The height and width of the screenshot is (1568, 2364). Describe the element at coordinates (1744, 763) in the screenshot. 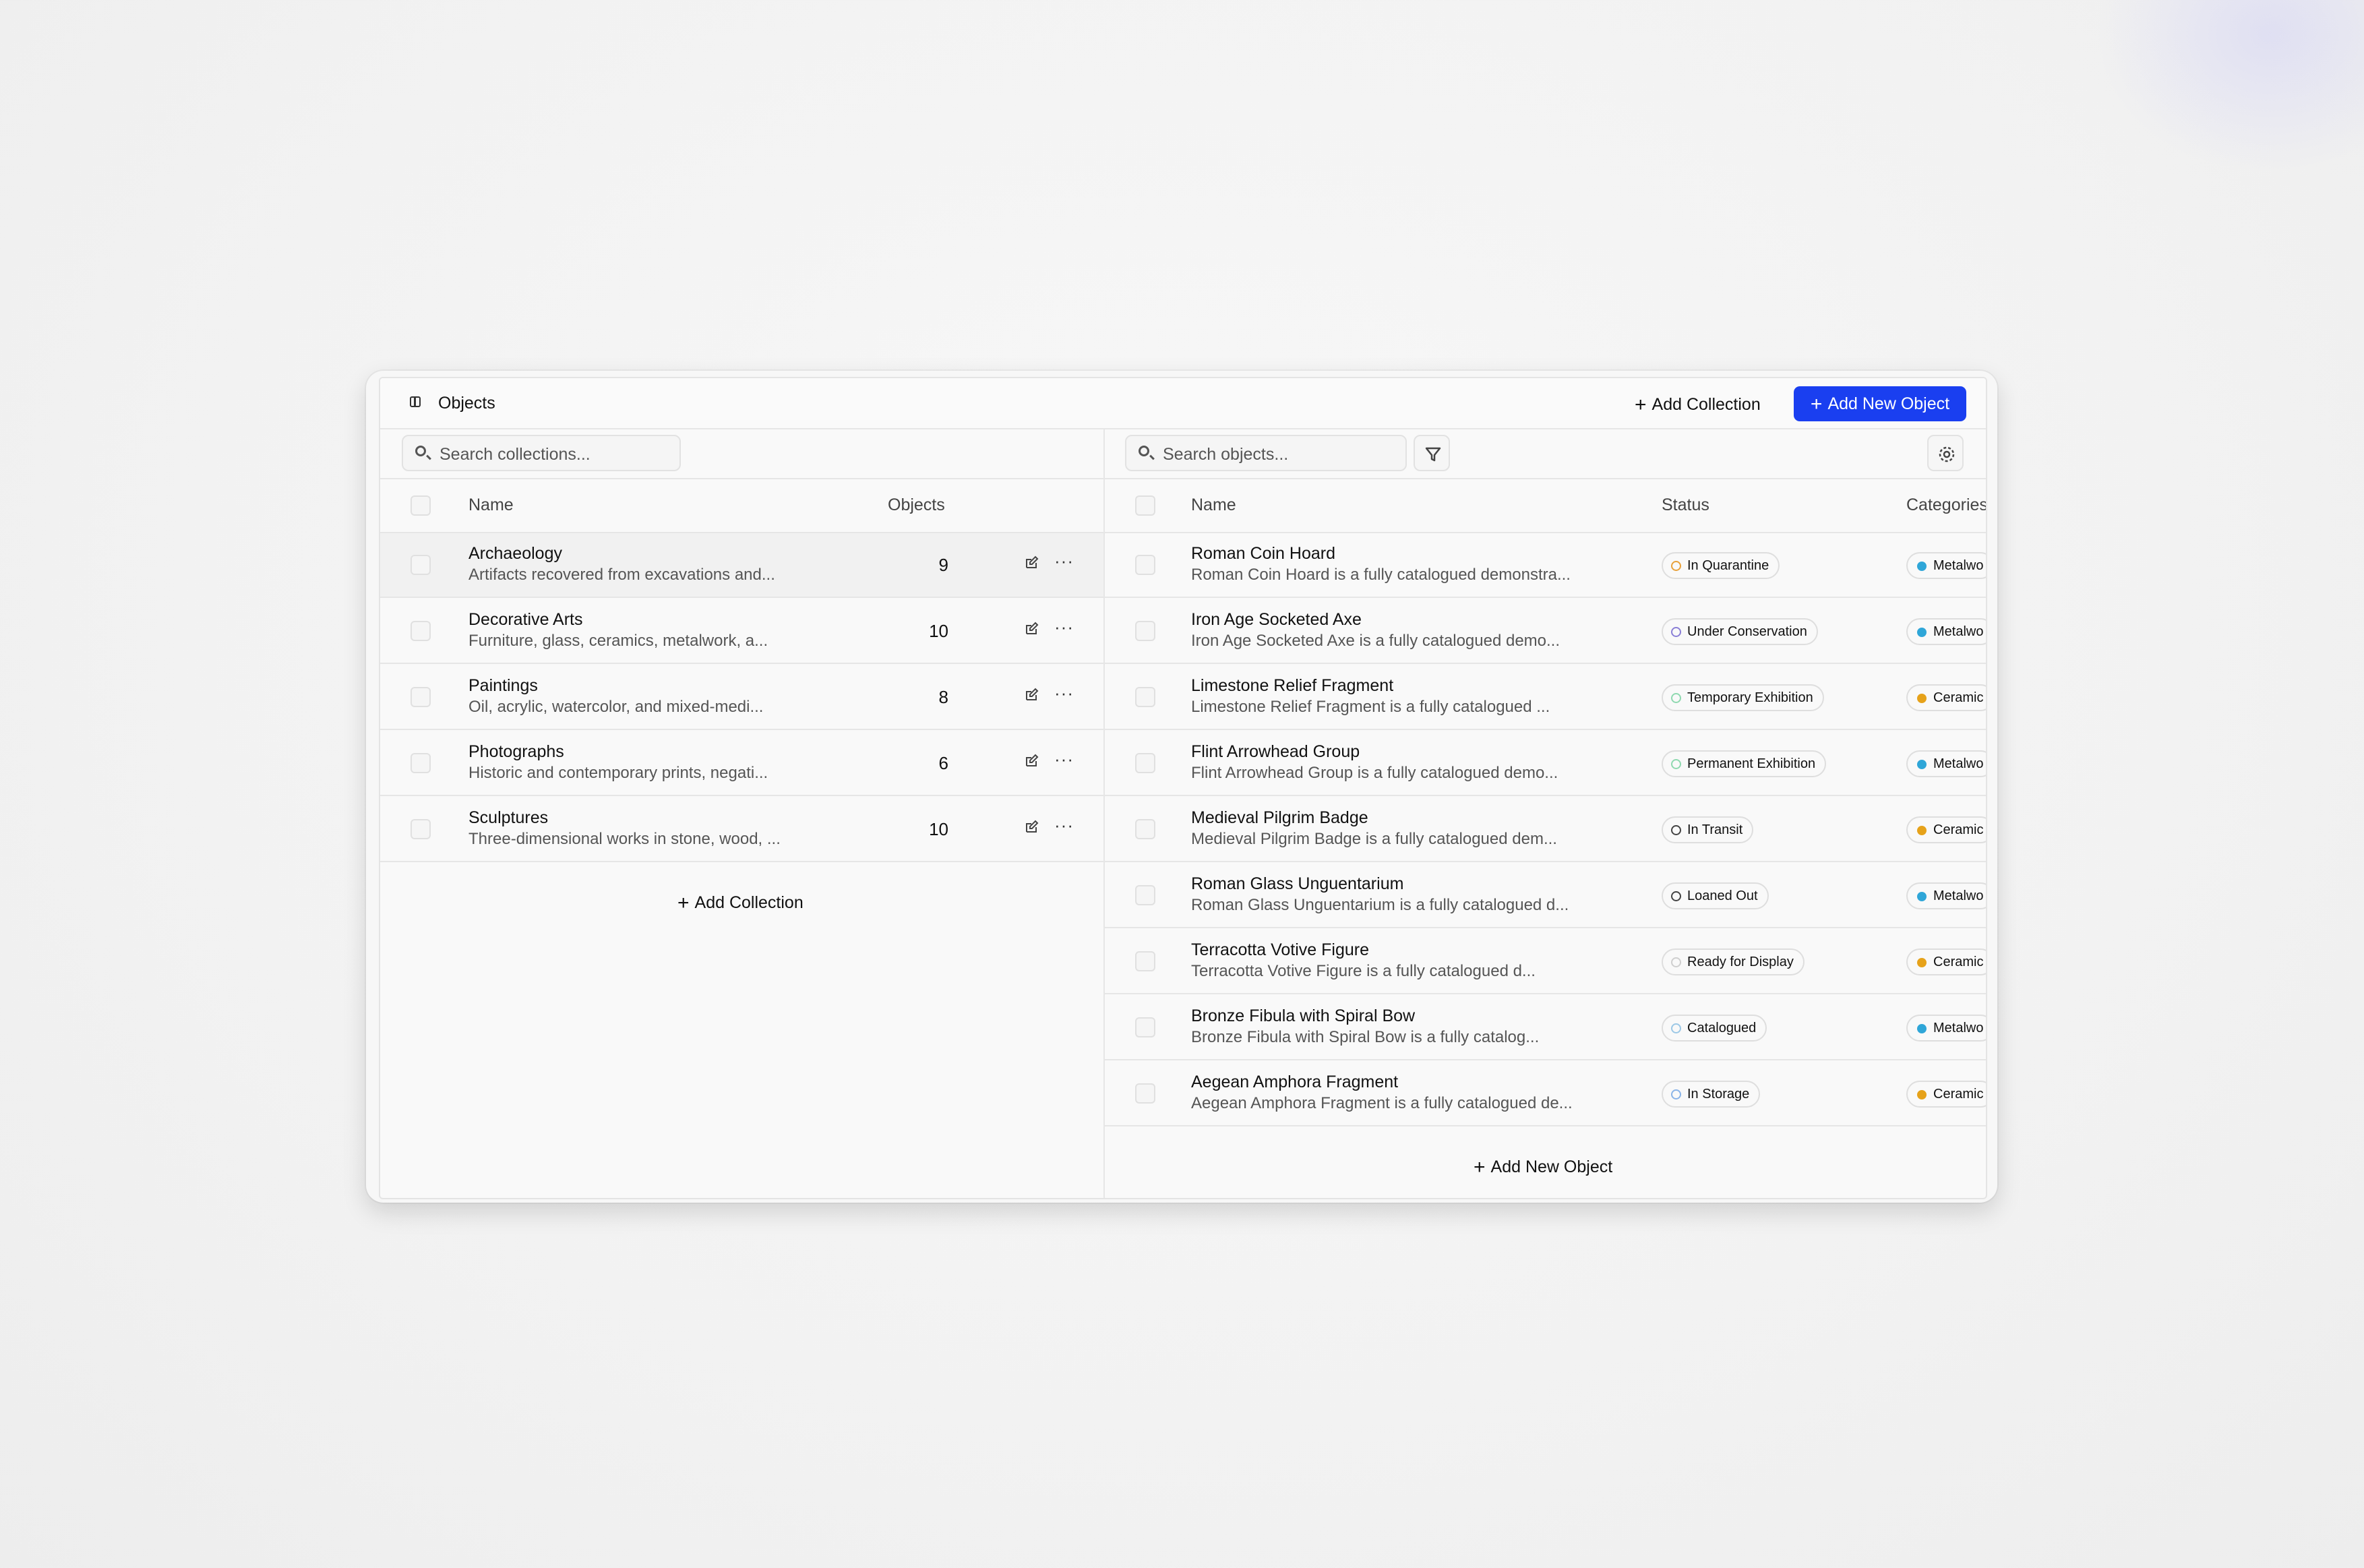

I see `status-badge: Permanent Exhibition` at that location.